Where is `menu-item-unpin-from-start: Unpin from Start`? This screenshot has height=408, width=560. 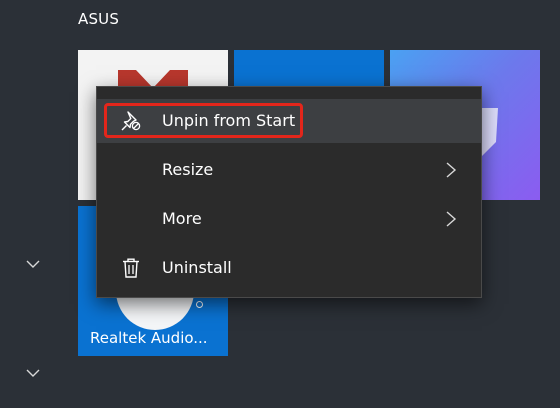
menu-item-unpin-from-start: Unpin from Start is located at coordinates (289, 121).